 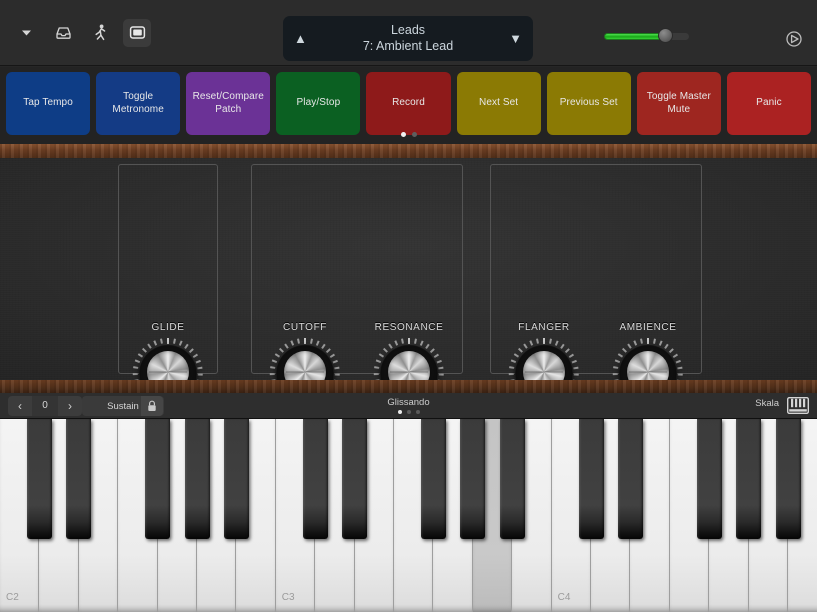 I want to click on keyboard-control-bar: ‹ 0 › Sustain Glissando Skala, so click(x=408, y=406).